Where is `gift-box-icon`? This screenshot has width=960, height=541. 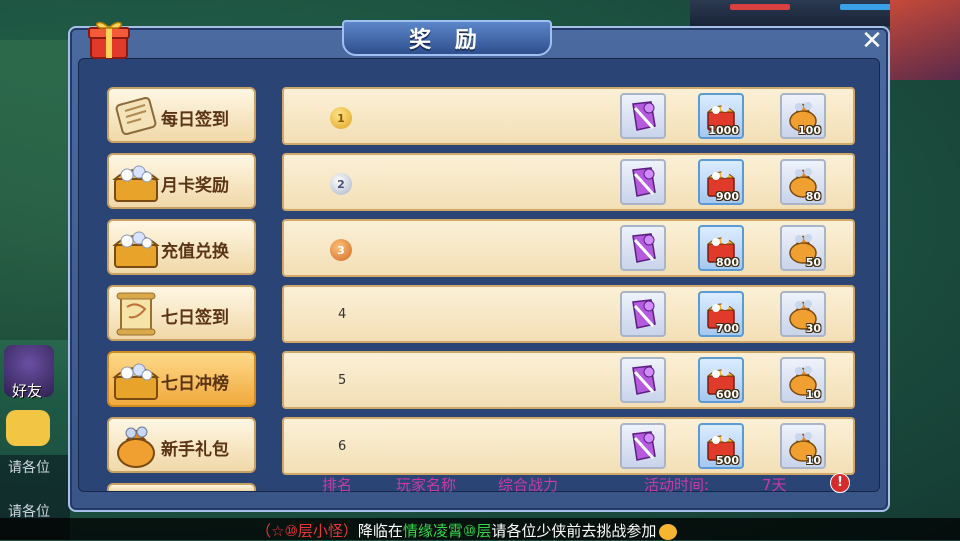
gift-box-icon is located at coordinates (109, 40).